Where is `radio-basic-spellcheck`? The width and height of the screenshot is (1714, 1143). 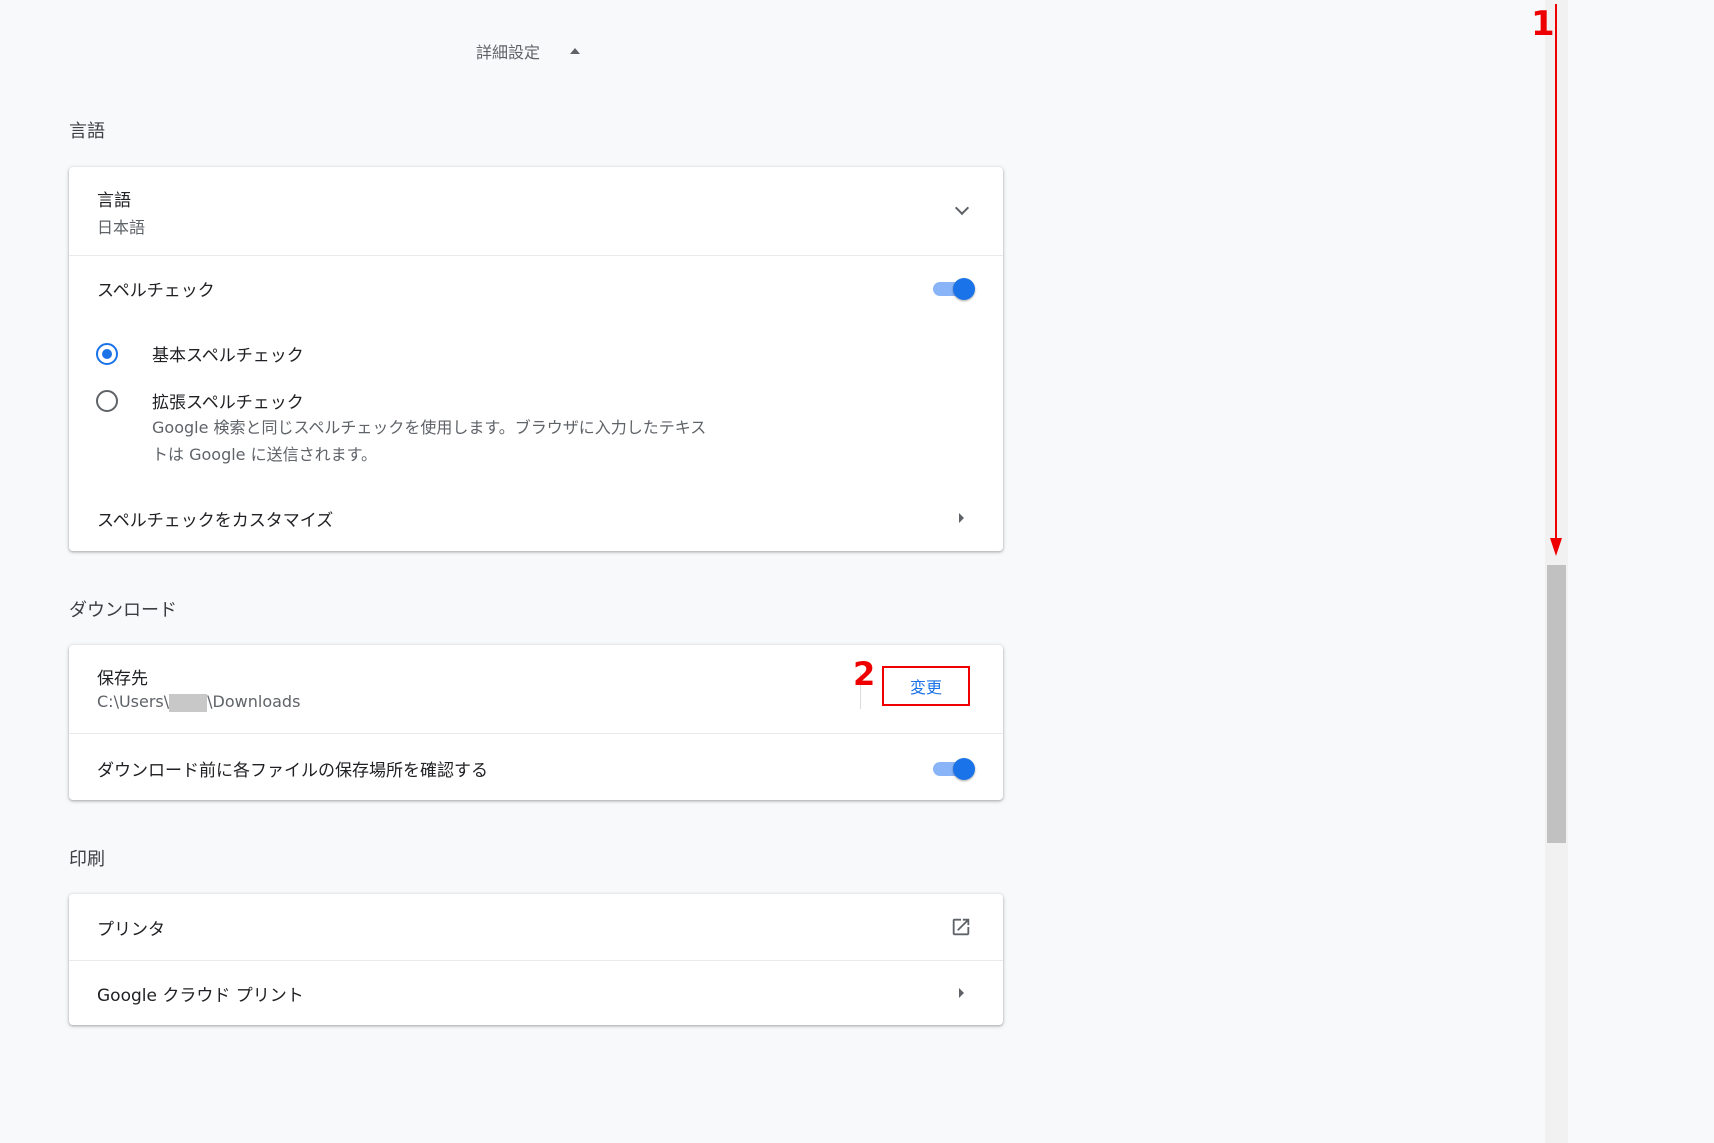 radio-basic-spellcheck is located at coordinates (107, 354).